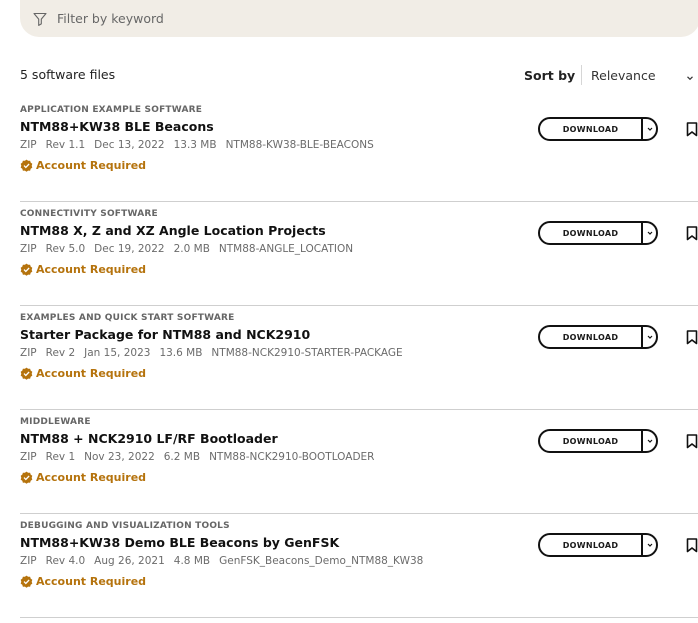  Describe the element at coordinates (182, 457) in the screenshot. I see `file-size: 6.2 MB` at that location.